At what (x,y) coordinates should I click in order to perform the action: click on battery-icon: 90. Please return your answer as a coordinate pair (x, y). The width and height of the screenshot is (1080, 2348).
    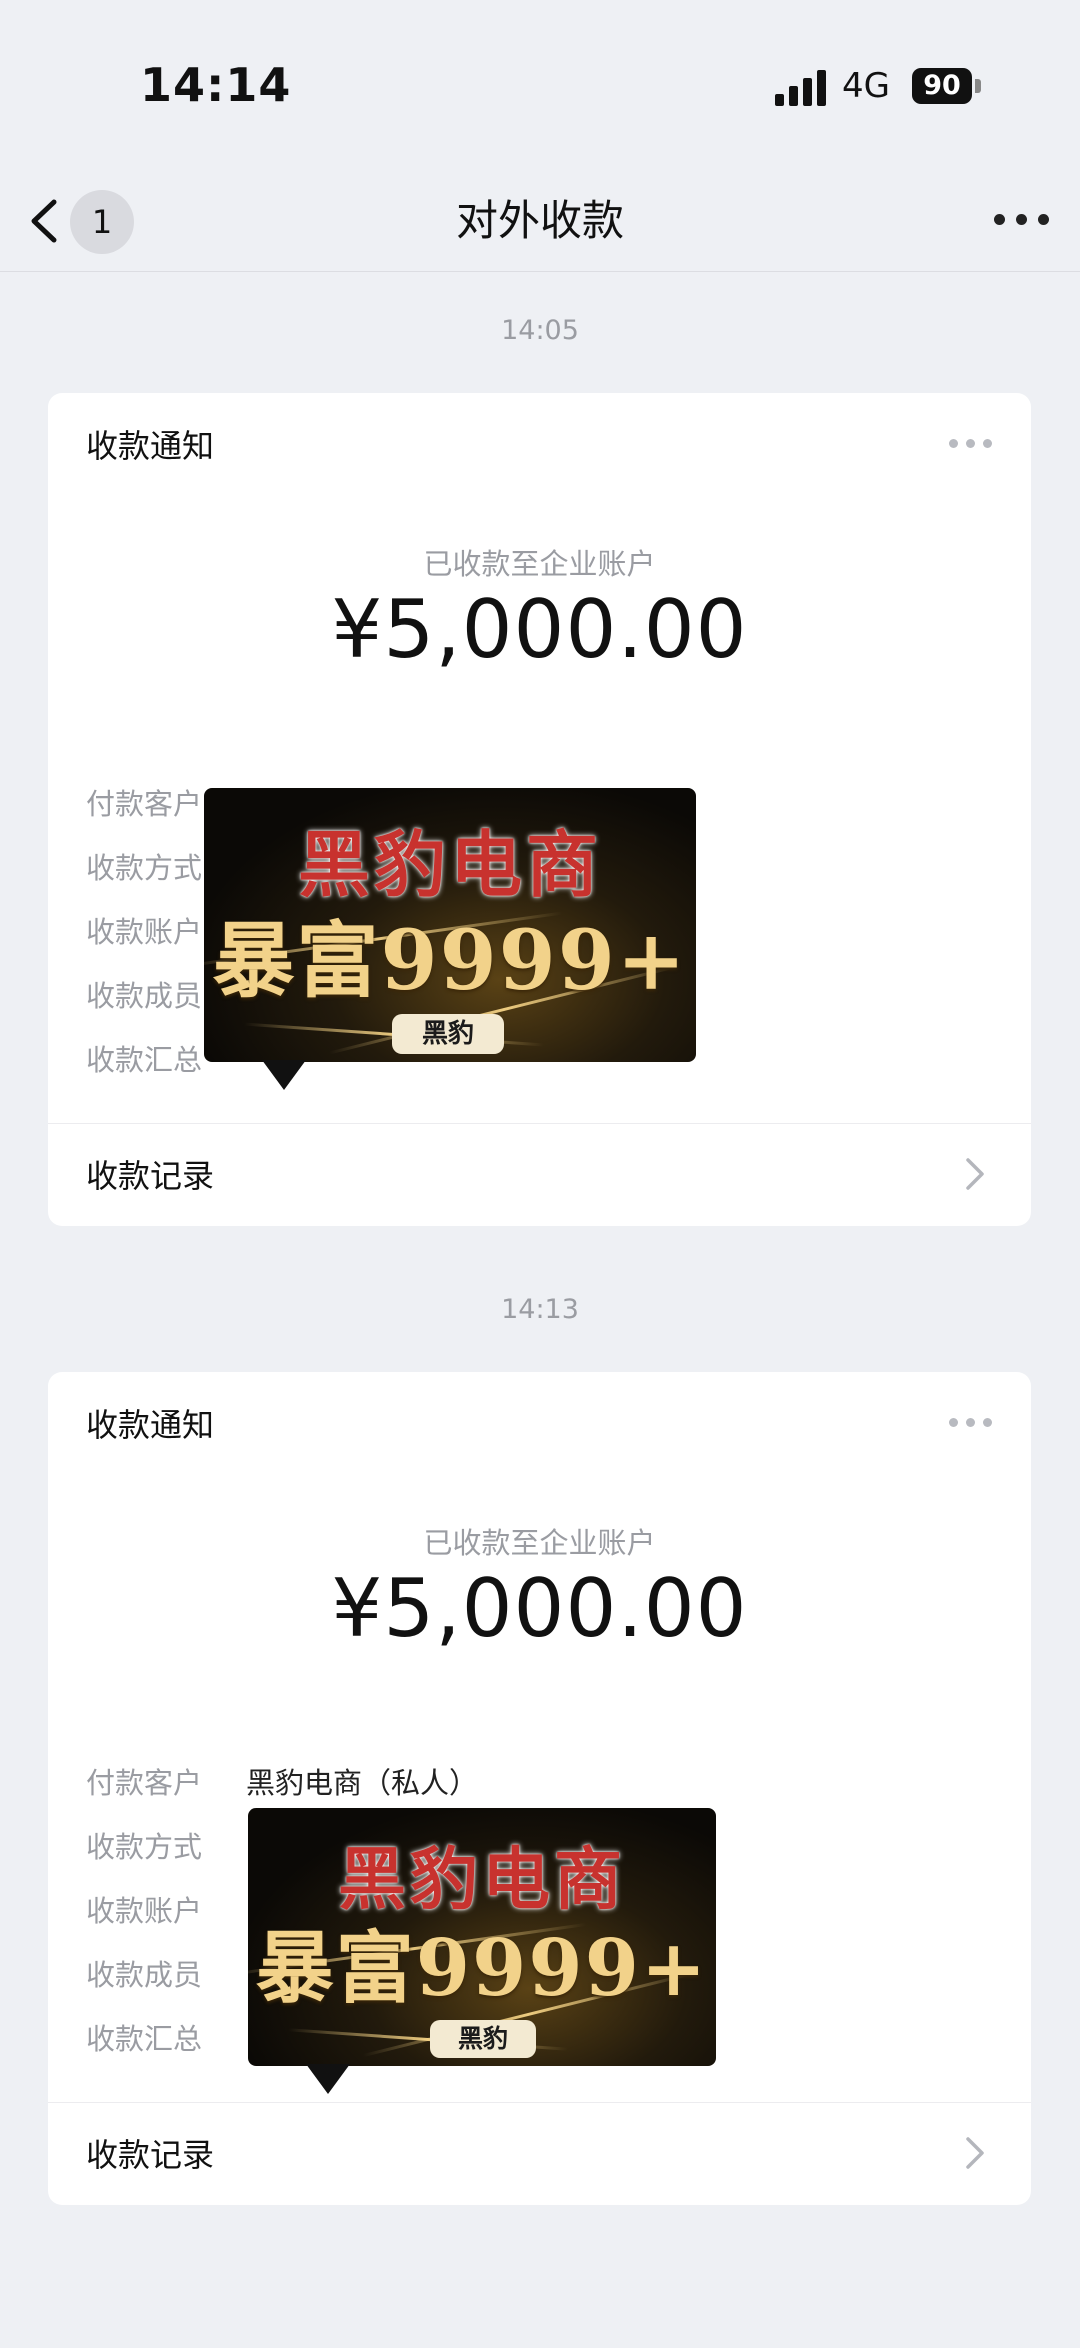
    Looking at the image, I should click on (942, 86).